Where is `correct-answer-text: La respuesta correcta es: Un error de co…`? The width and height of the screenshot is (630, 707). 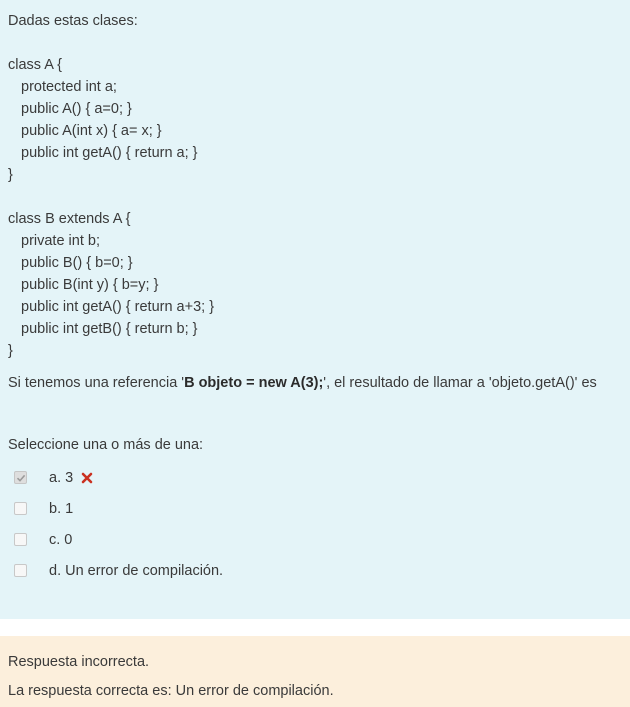
correct-answer-text: La respuesta correcta es: Un error de co… is located at coordinates (171, 691).